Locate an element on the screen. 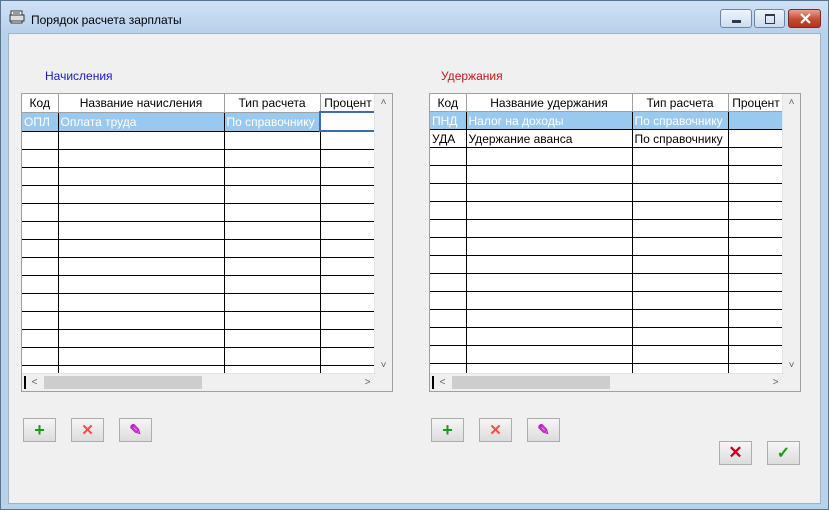 The height and width of the screenshot is (510, 829). add-accrual-button: + is located at coordinates (39, 430).